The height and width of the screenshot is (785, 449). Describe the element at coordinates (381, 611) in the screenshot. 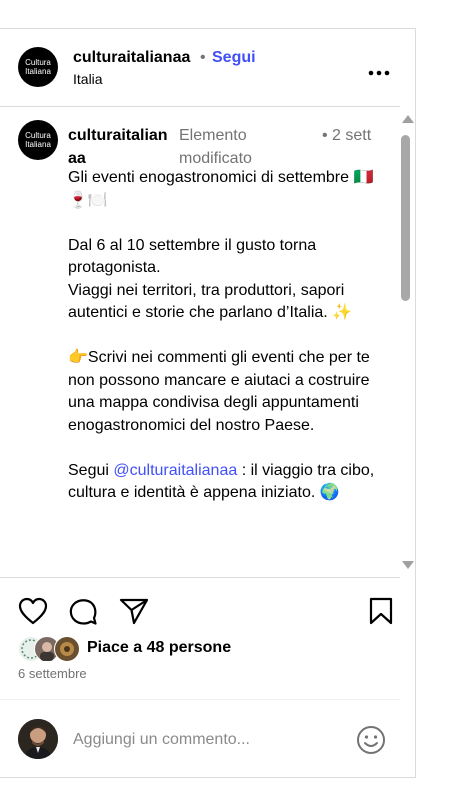

I see `bookmark-icon` at that location.